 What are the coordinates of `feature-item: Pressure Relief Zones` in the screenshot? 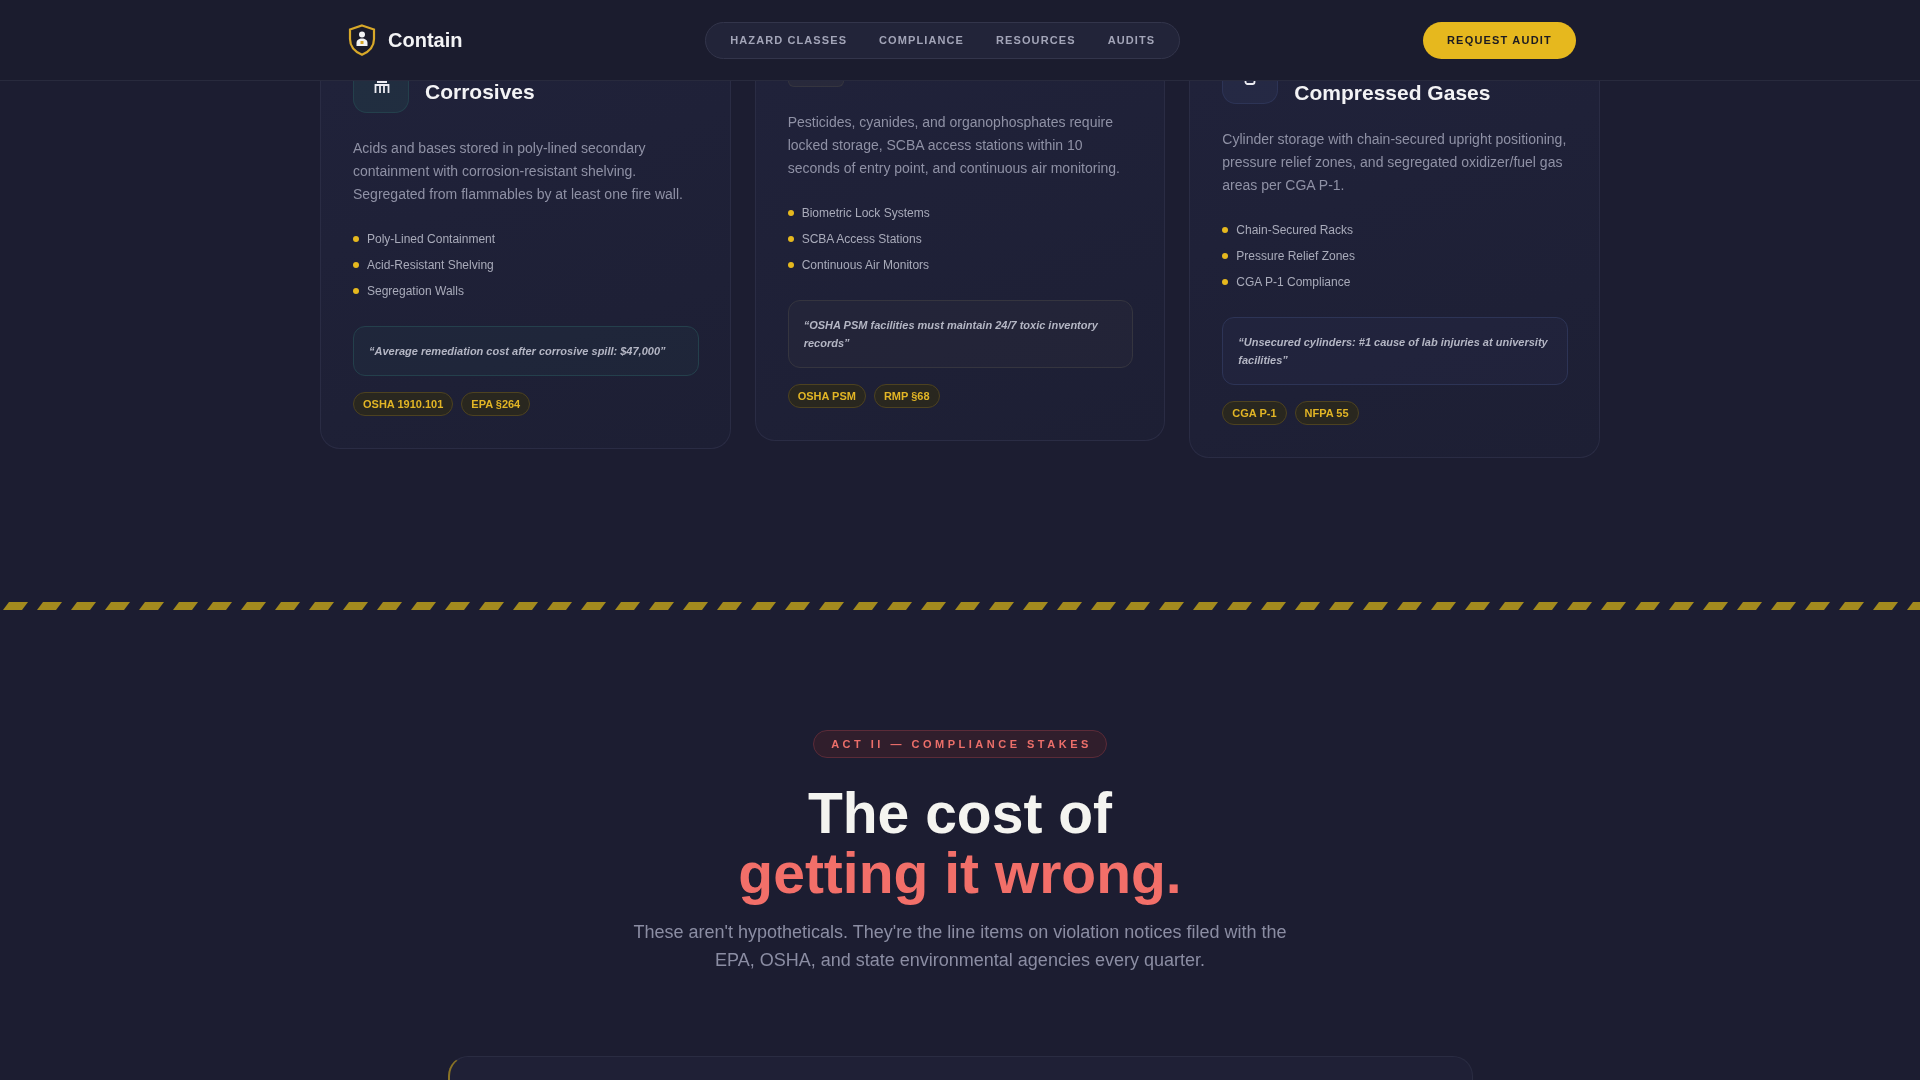 It's located at (1296, 256).